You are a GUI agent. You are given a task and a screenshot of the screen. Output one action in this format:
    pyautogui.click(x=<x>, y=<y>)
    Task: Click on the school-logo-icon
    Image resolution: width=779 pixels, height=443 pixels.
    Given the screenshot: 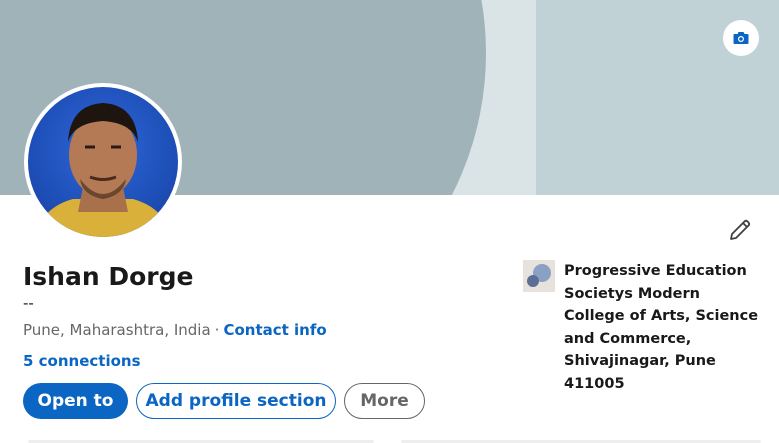 What is the action you would take?
    pyautogui.click(x=539, y=275)
    